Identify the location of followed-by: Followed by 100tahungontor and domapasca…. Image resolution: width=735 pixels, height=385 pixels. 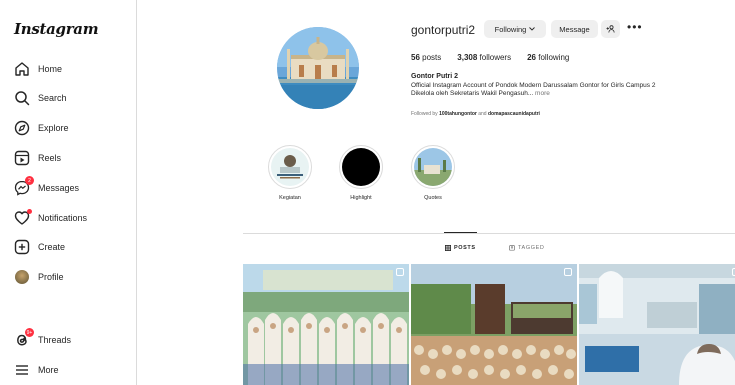
(475, 114).